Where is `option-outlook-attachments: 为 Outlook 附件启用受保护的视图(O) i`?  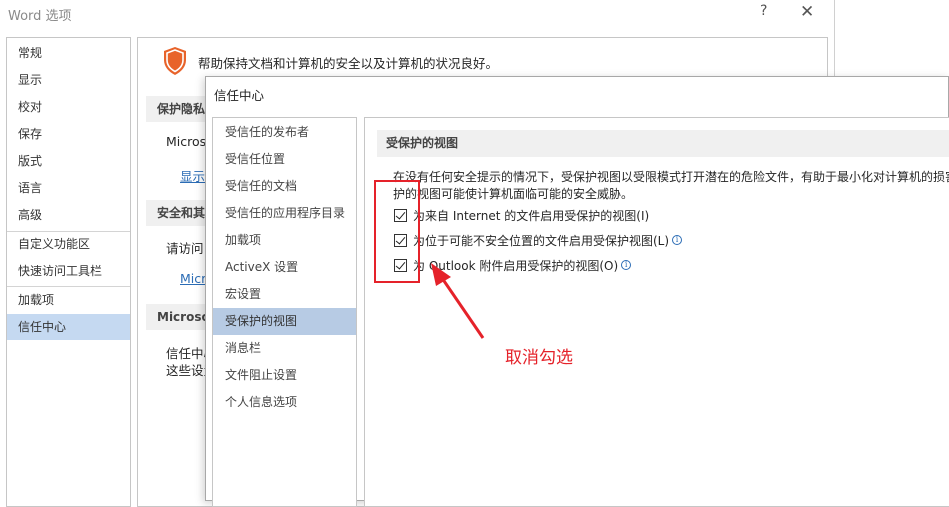 option-outlook-attachments: 为 Outlook 附件启用受保护的视图(O) i is located at coordinates (513, 265).